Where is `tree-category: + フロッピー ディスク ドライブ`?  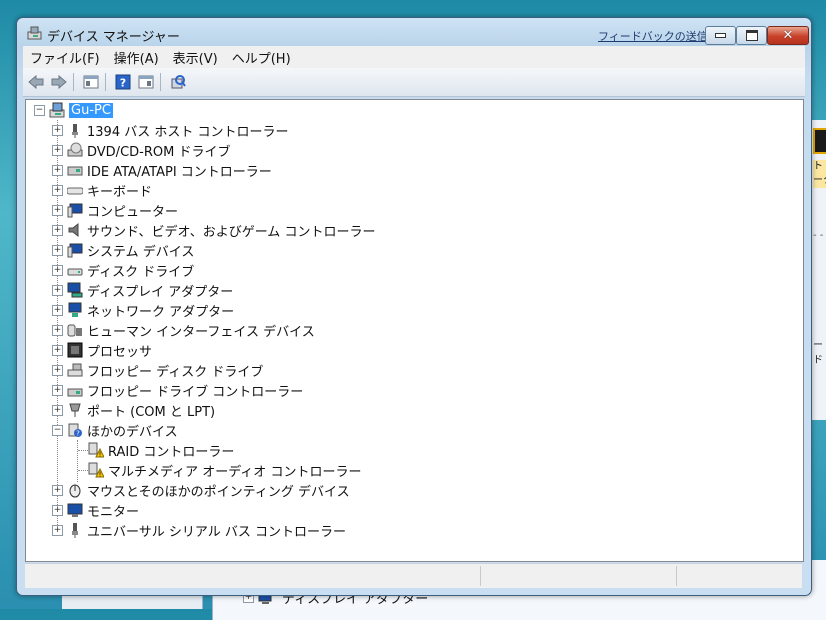 tree-category: + フロッピー ディスク ドライブ is located at coordinates (157, 370).